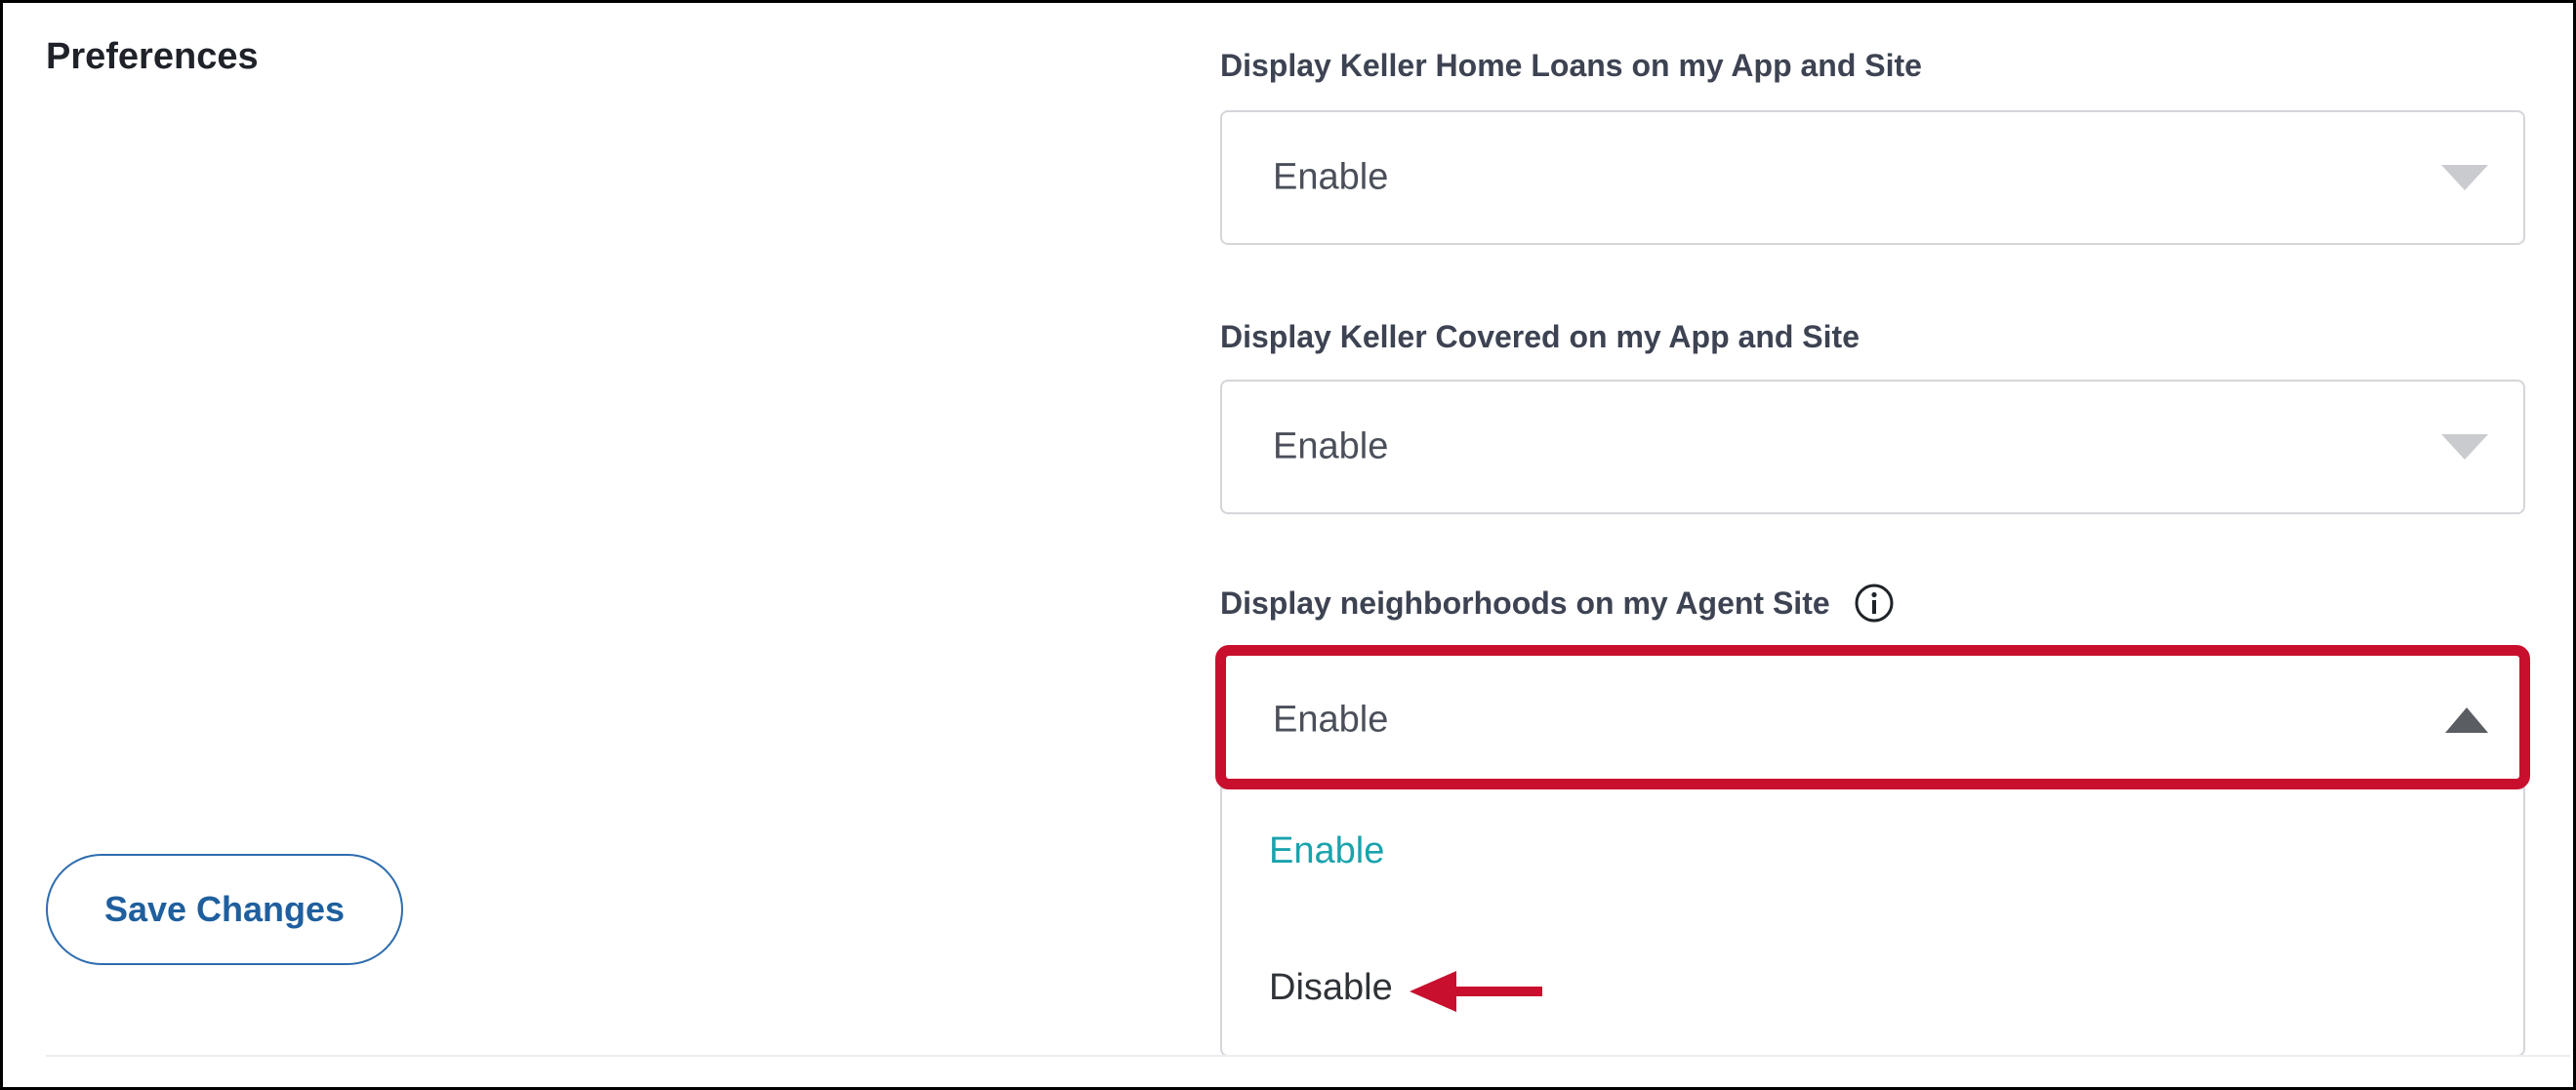 The height and width of the screenshot is (1090, 2576). What do you see at coordinates (1326, 851) in the screenshot?
I see `dropdown-option-enable: Enable` at bounding box center [1326, 851].